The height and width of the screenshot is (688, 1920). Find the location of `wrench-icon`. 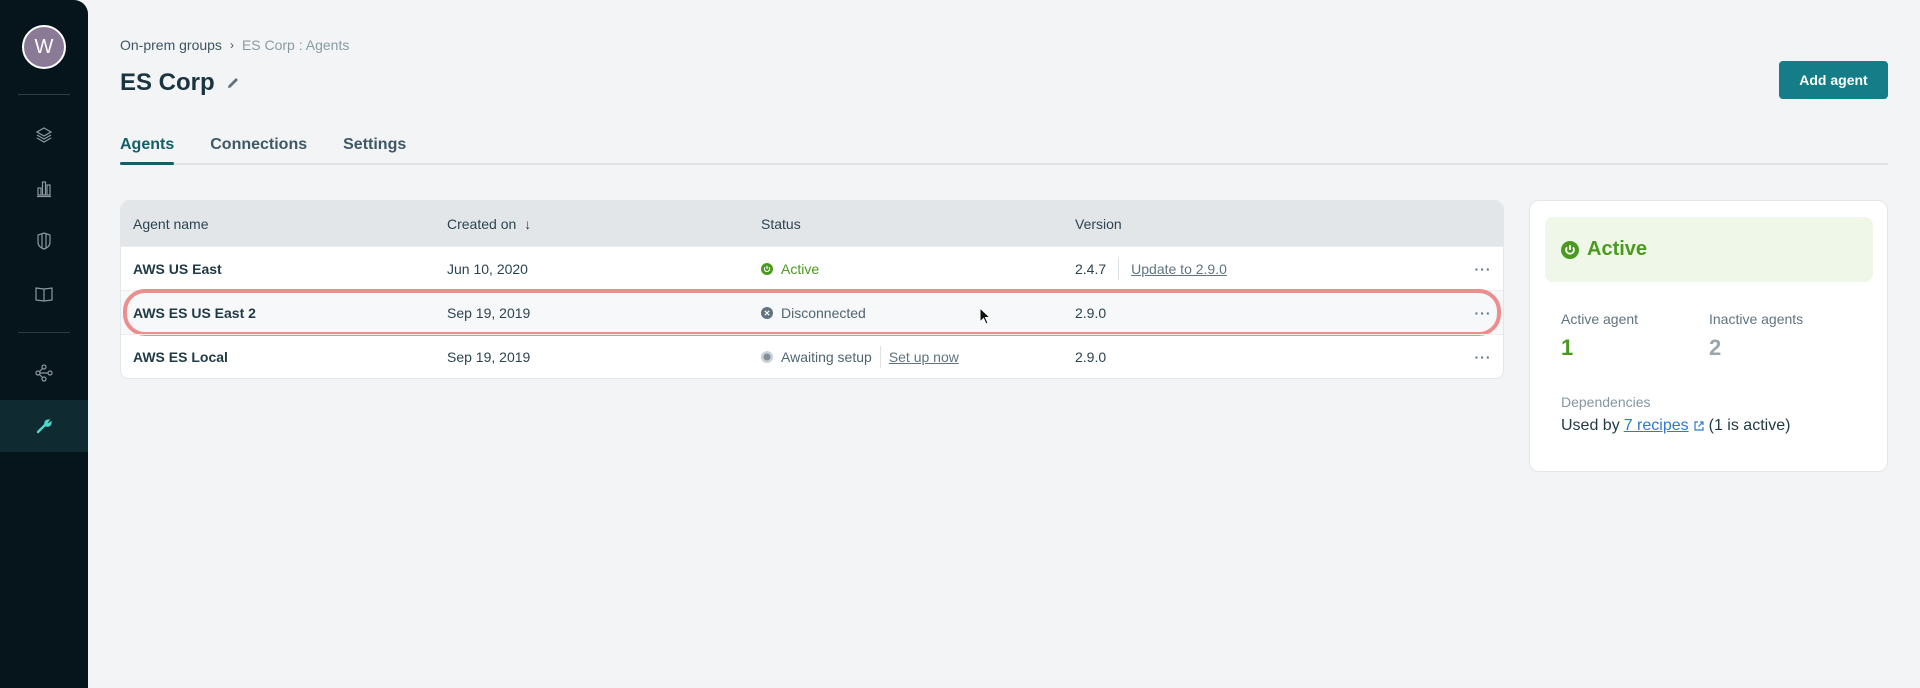

wrench-icon is located at coordinates (44, 426).